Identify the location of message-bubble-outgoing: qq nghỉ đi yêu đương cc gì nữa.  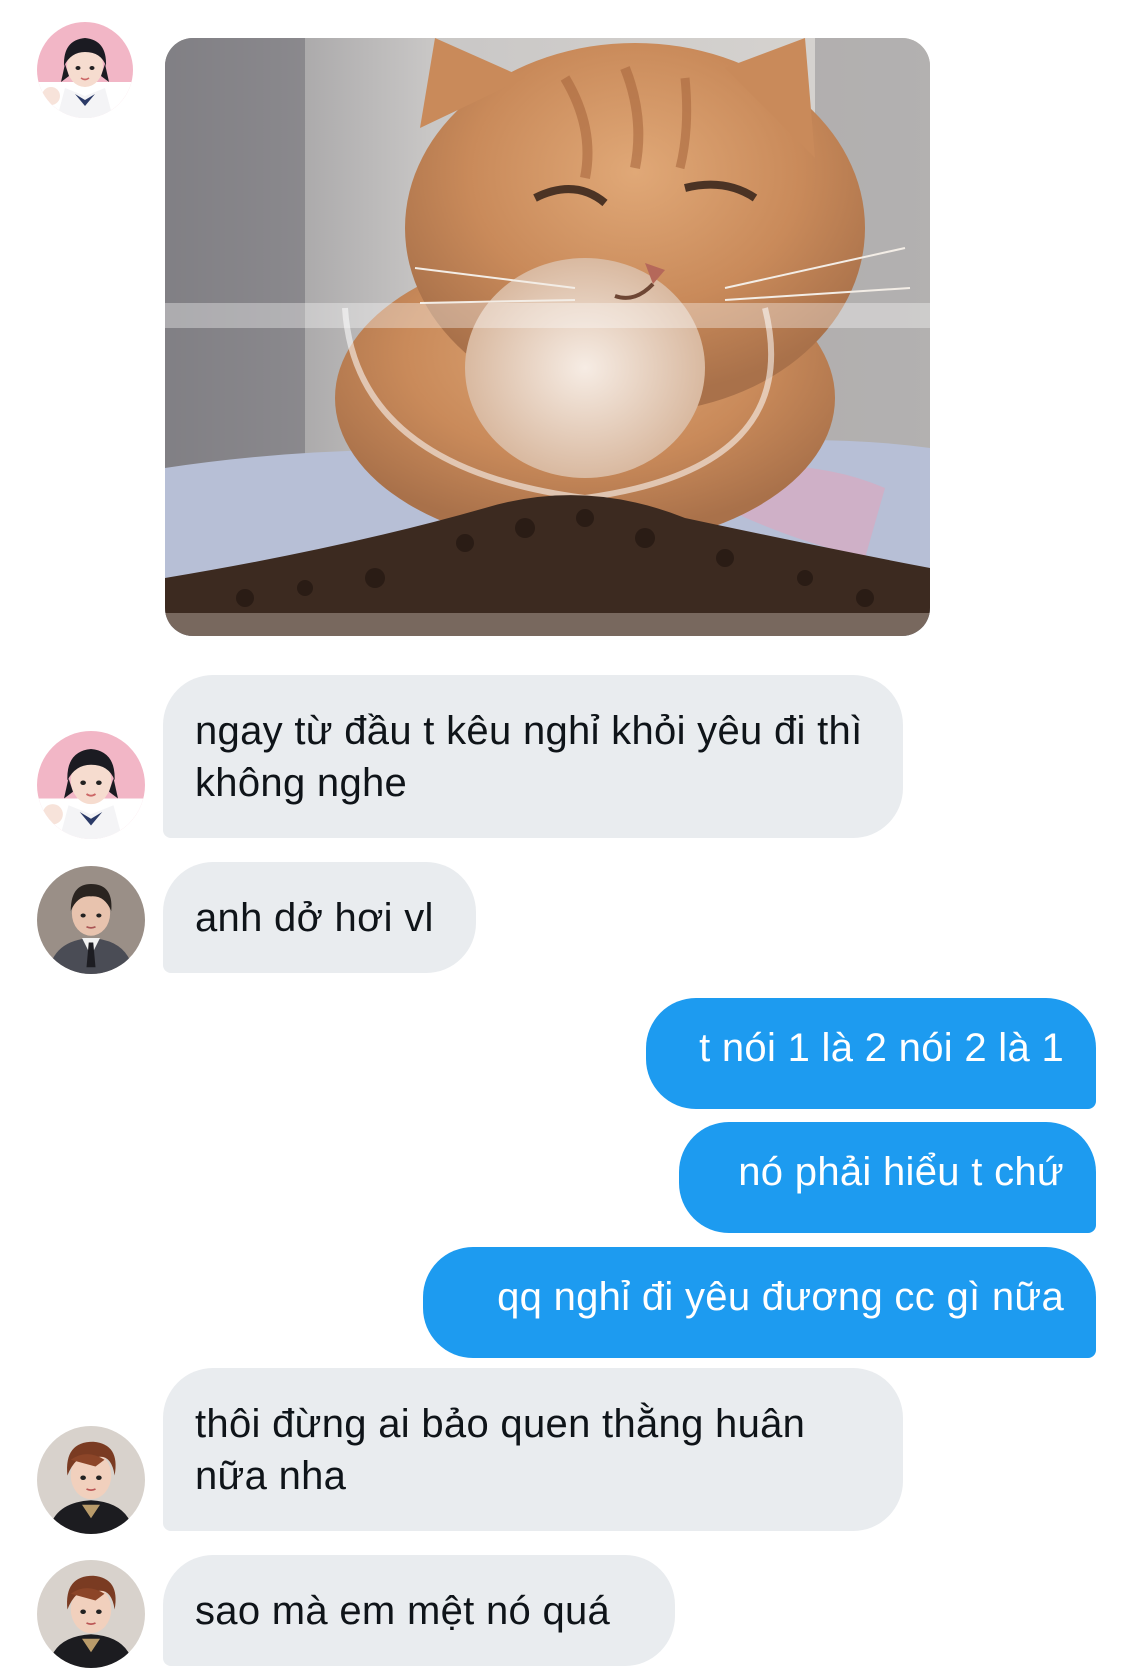
(759, 1302).